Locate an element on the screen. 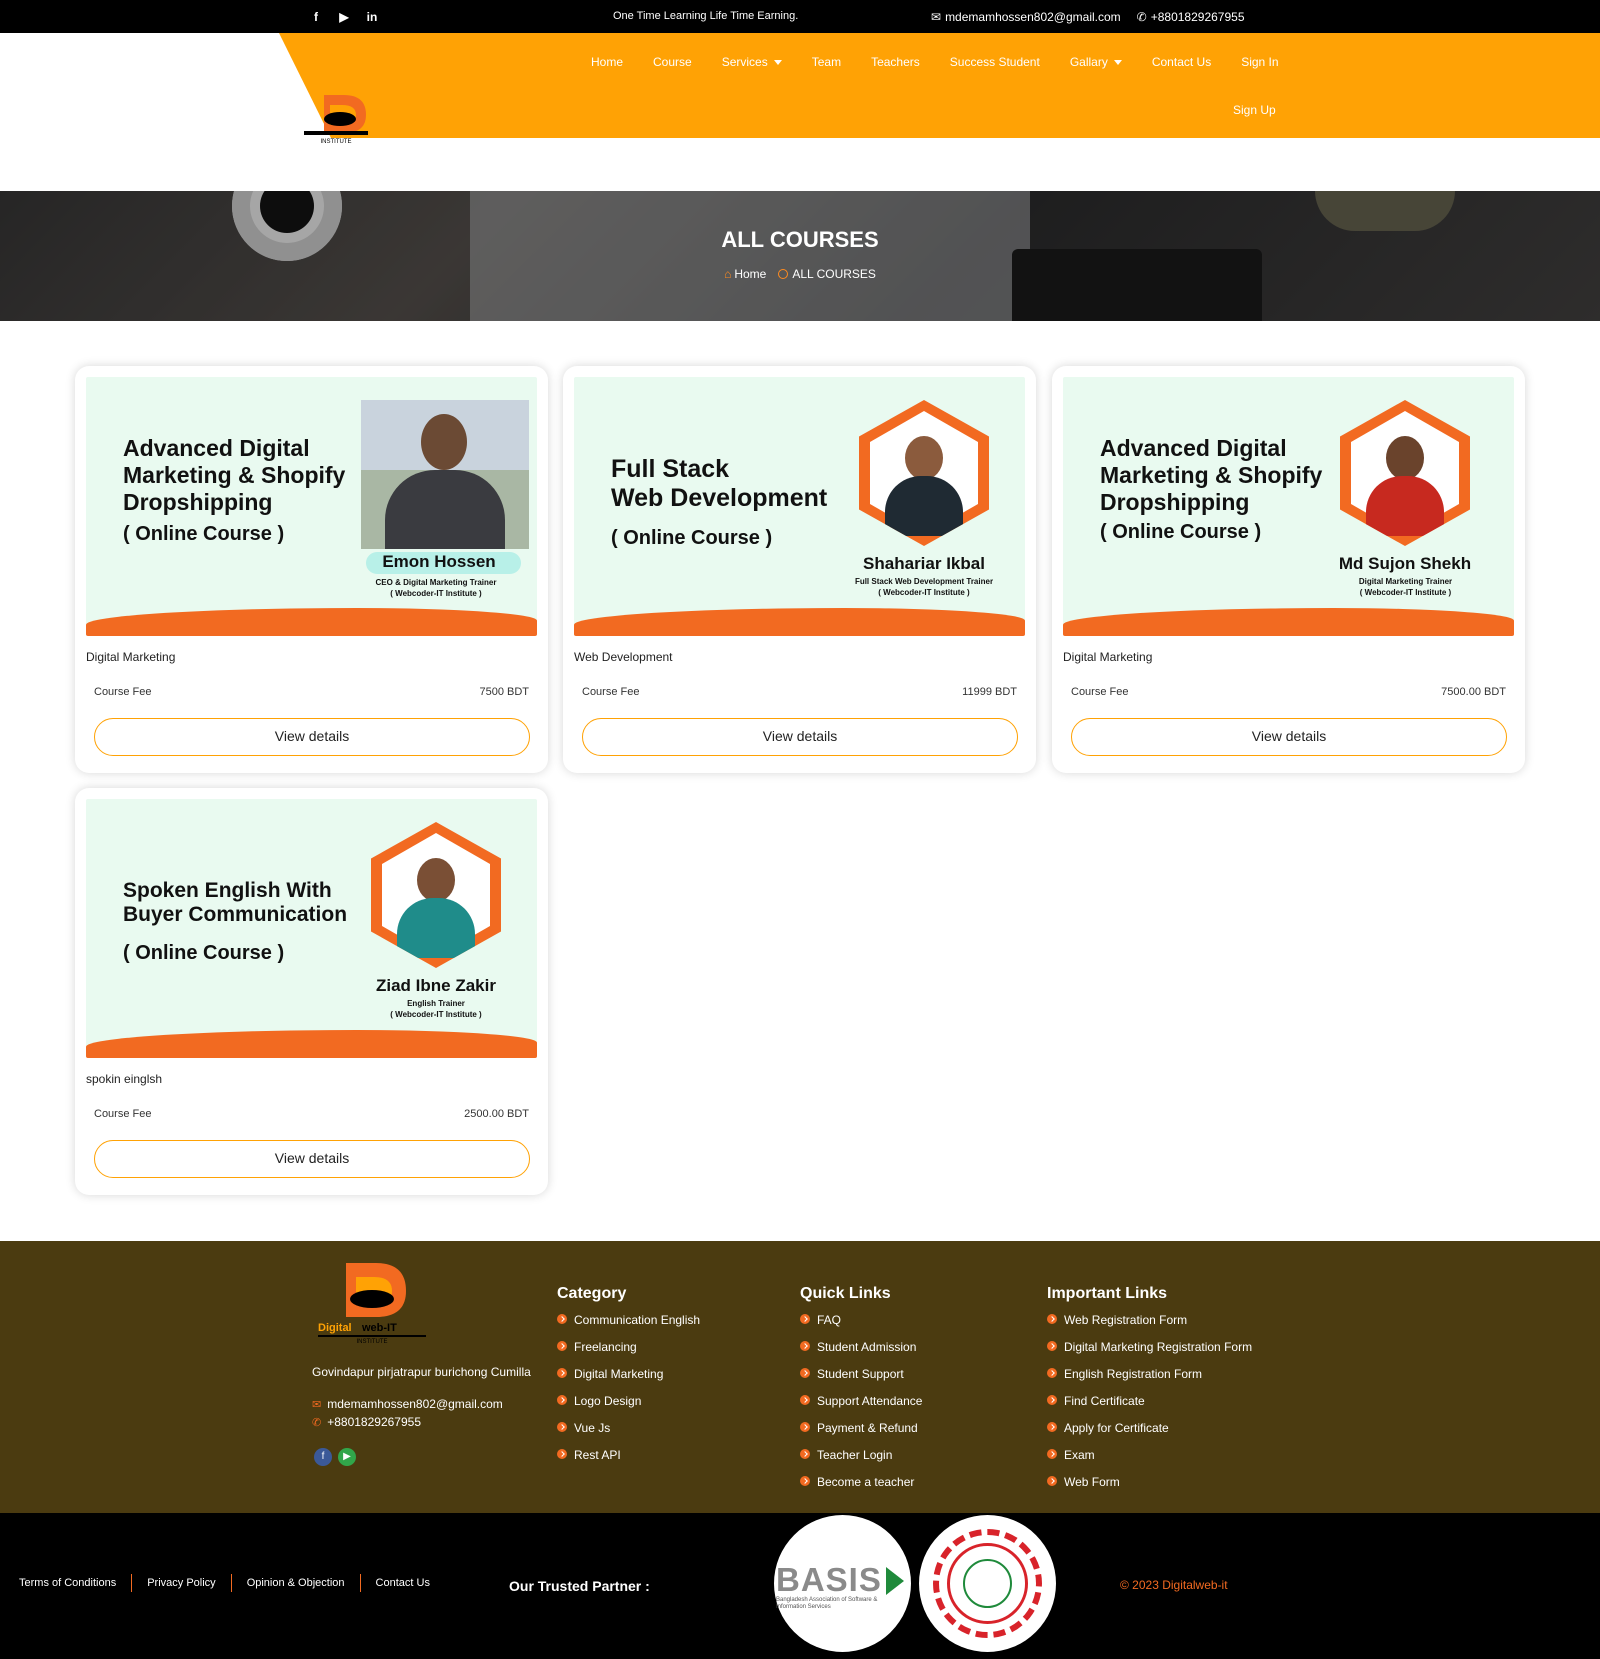 The height and width of the screenshot is (1659, 1600). privacy-link: Privacy Policy is located at coordinates (182, 1583).